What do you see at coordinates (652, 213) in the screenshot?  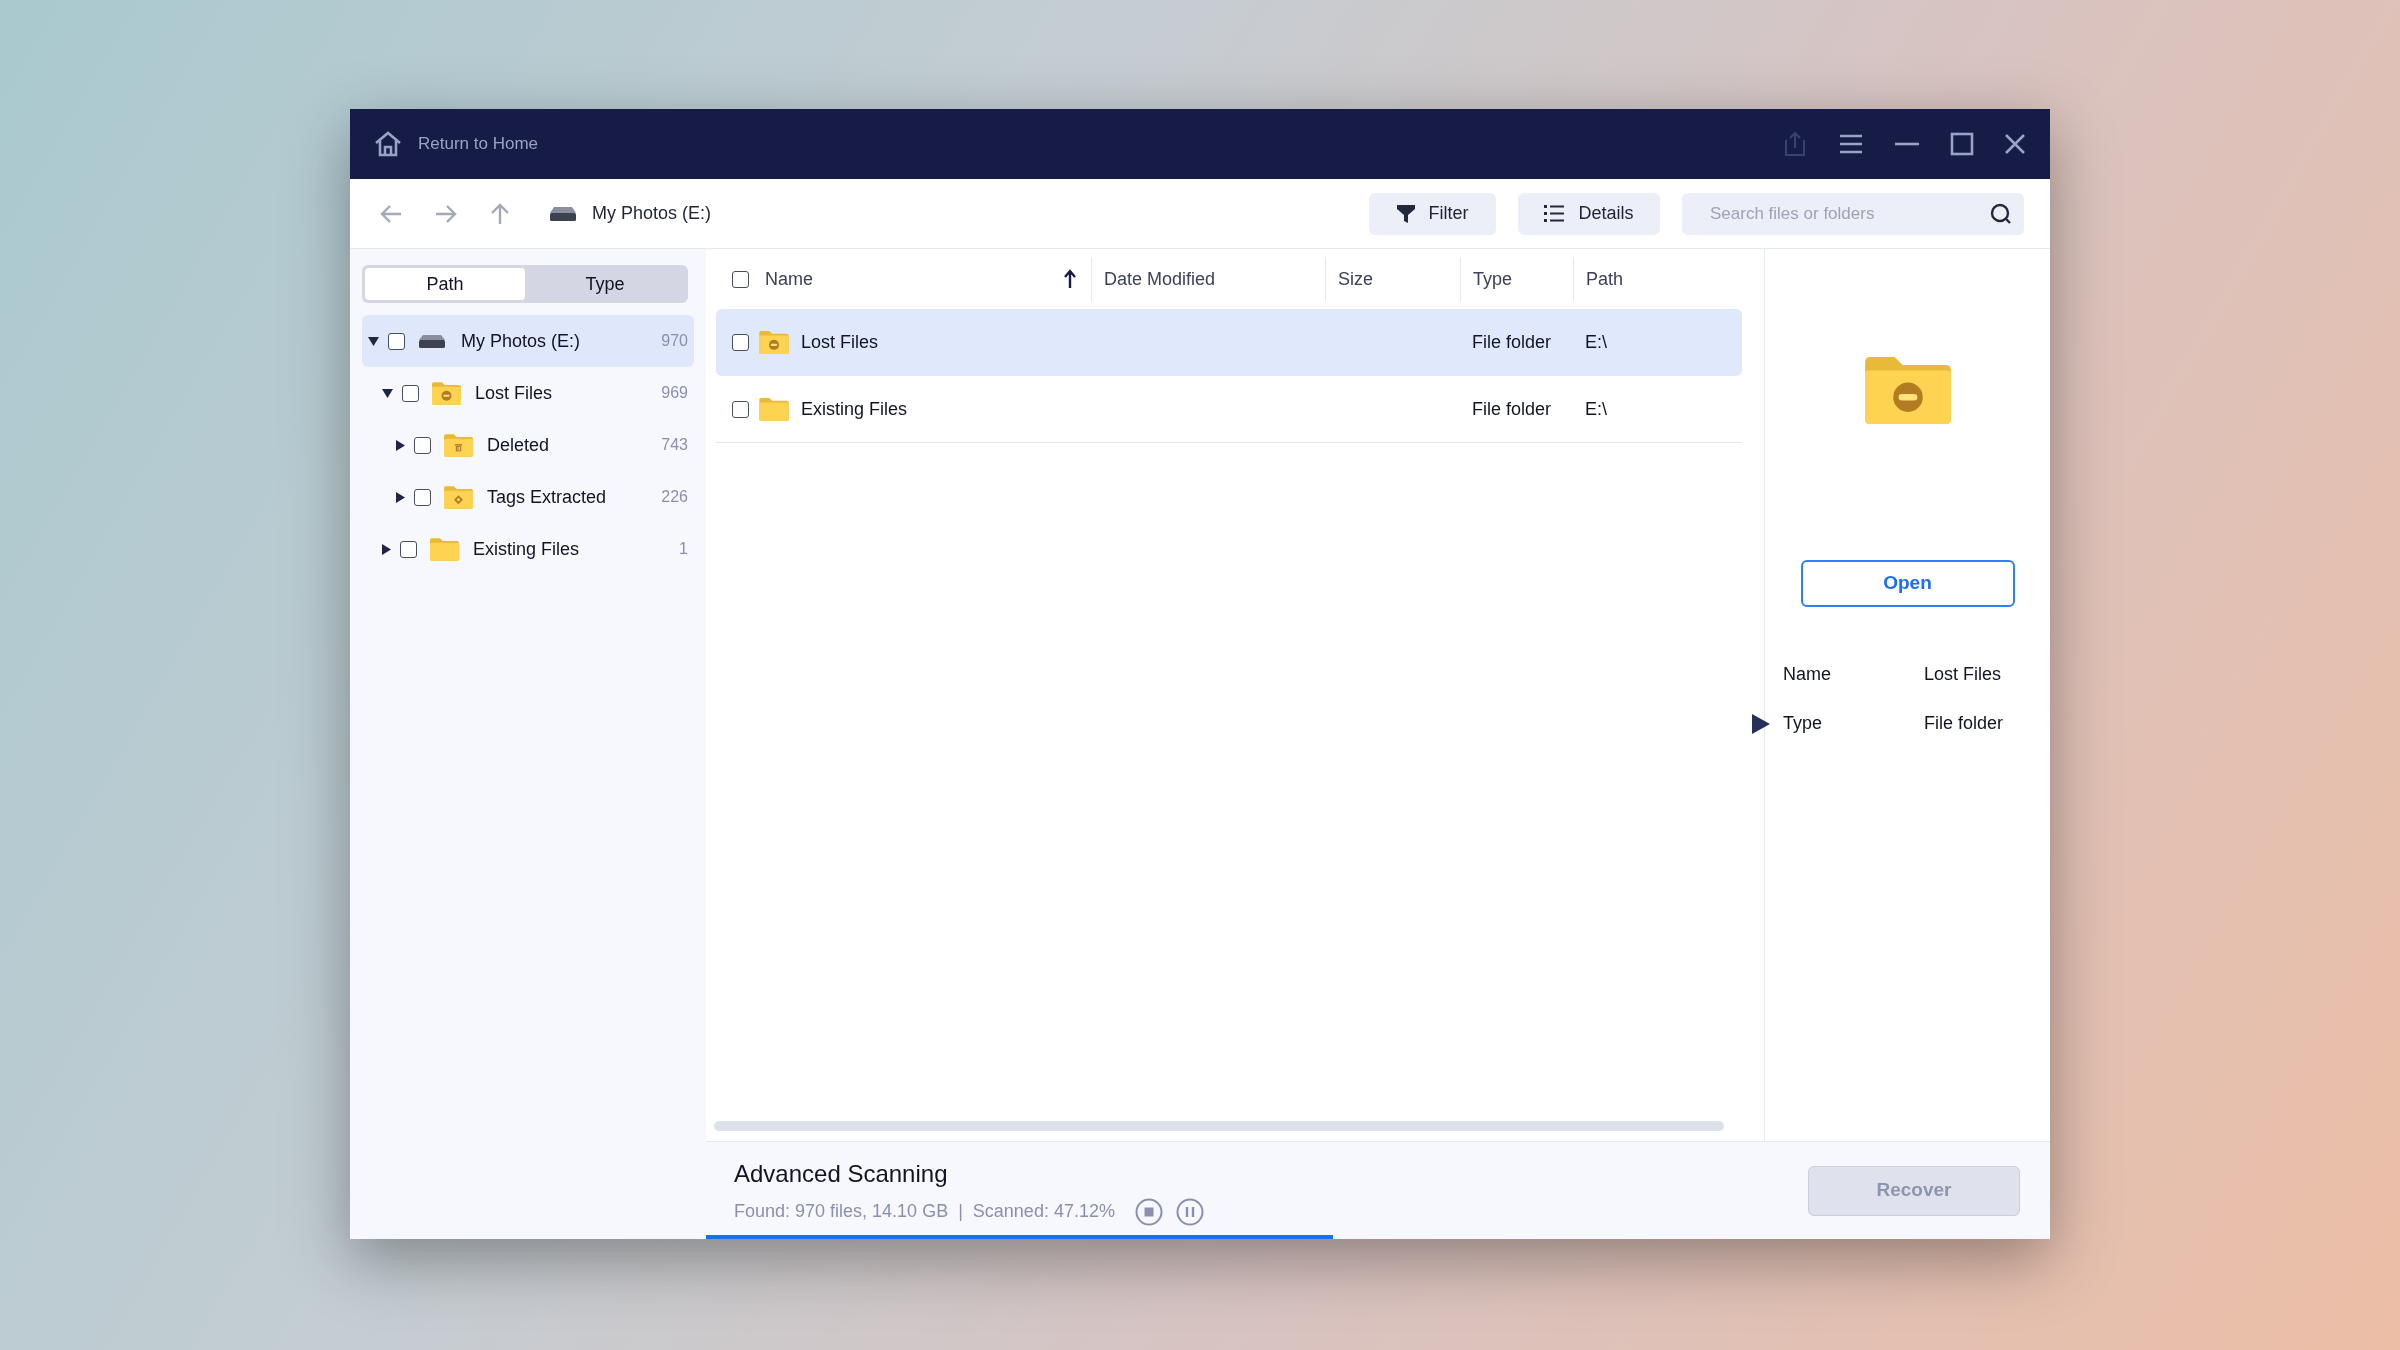 I see `location-path: My Photos (E:)` at bounding box center [652, 213].